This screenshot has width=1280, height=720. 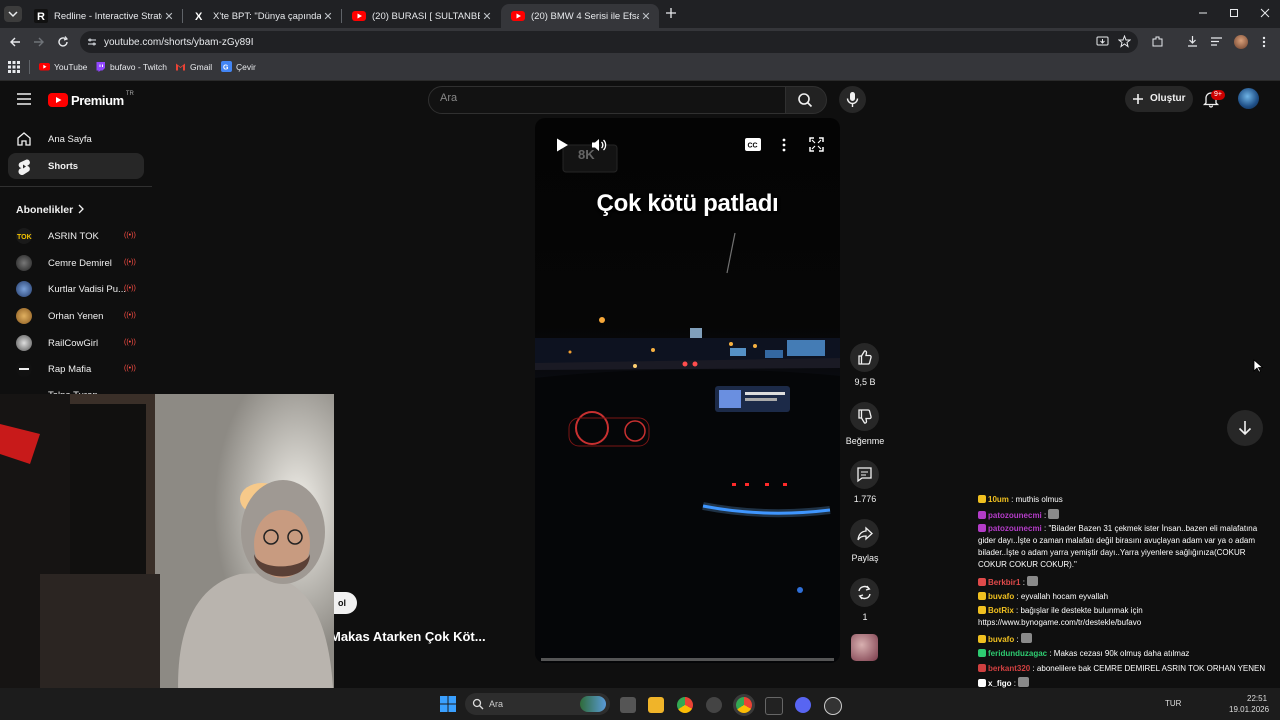 I want to click on voice-search-button, so click(x=852, y=99).